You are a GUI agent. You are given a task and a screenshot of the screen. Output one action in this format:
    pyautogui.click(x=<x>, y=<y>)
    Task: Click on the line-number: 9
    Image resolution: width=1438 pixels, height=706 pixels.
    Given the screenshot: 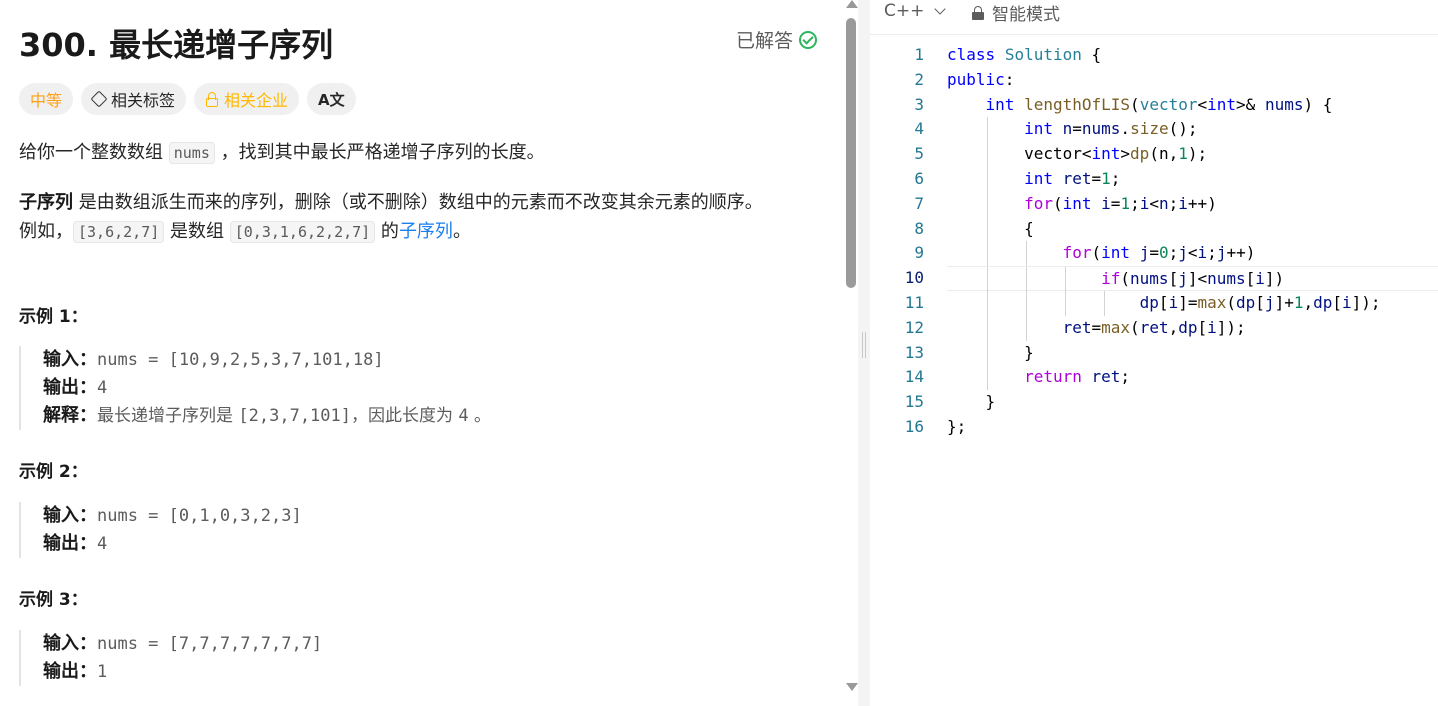 What is the action you would take?
    pyautogui.click(x=919, y=253)
    